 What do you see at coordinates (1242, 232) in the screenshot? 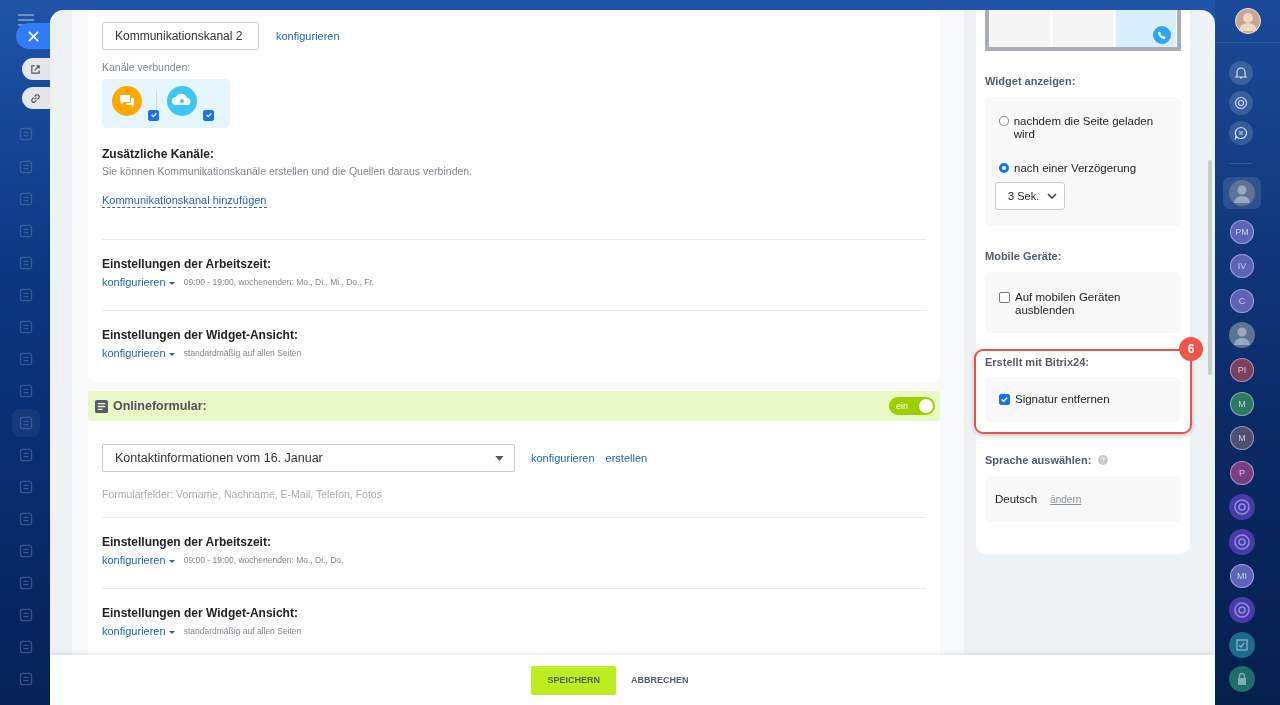
I see `avatar: PM` at bounding box center [1242, 232].